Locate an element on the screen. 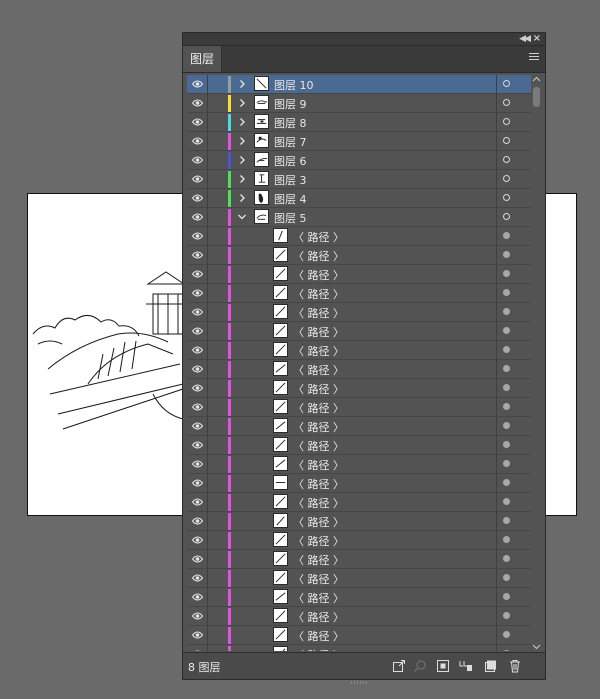  layer-row: 图层 7 is located at coordinates (359, 141).